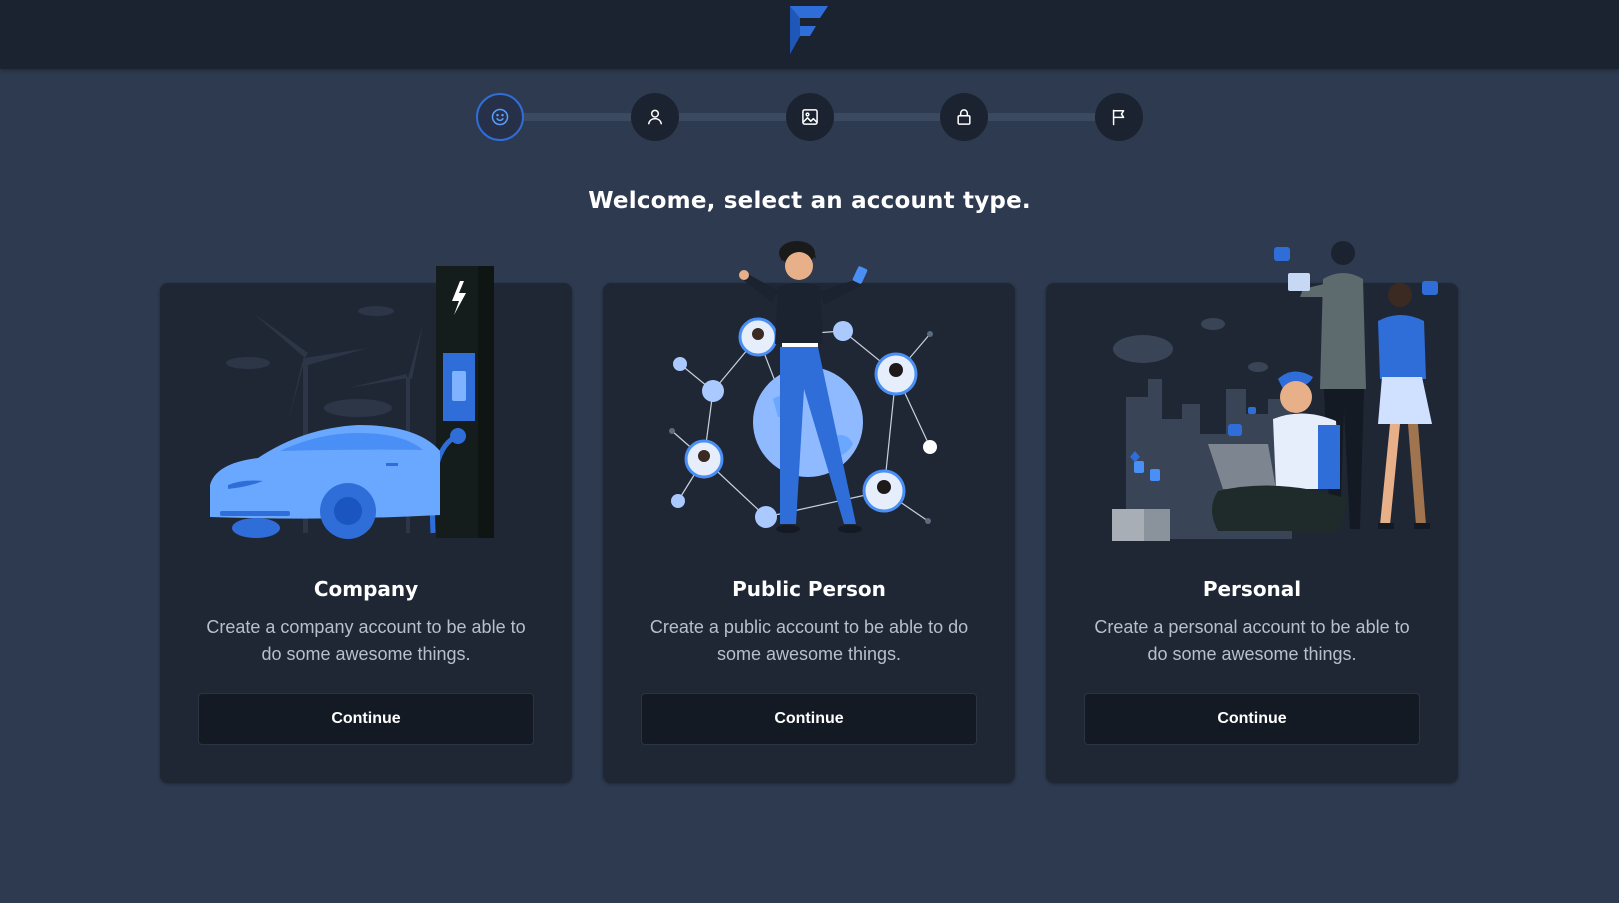  What do you see at coordinates (366, 719) in the screenshot?
I see `continue-company-button: Continue` at bounding box center [366, 719].